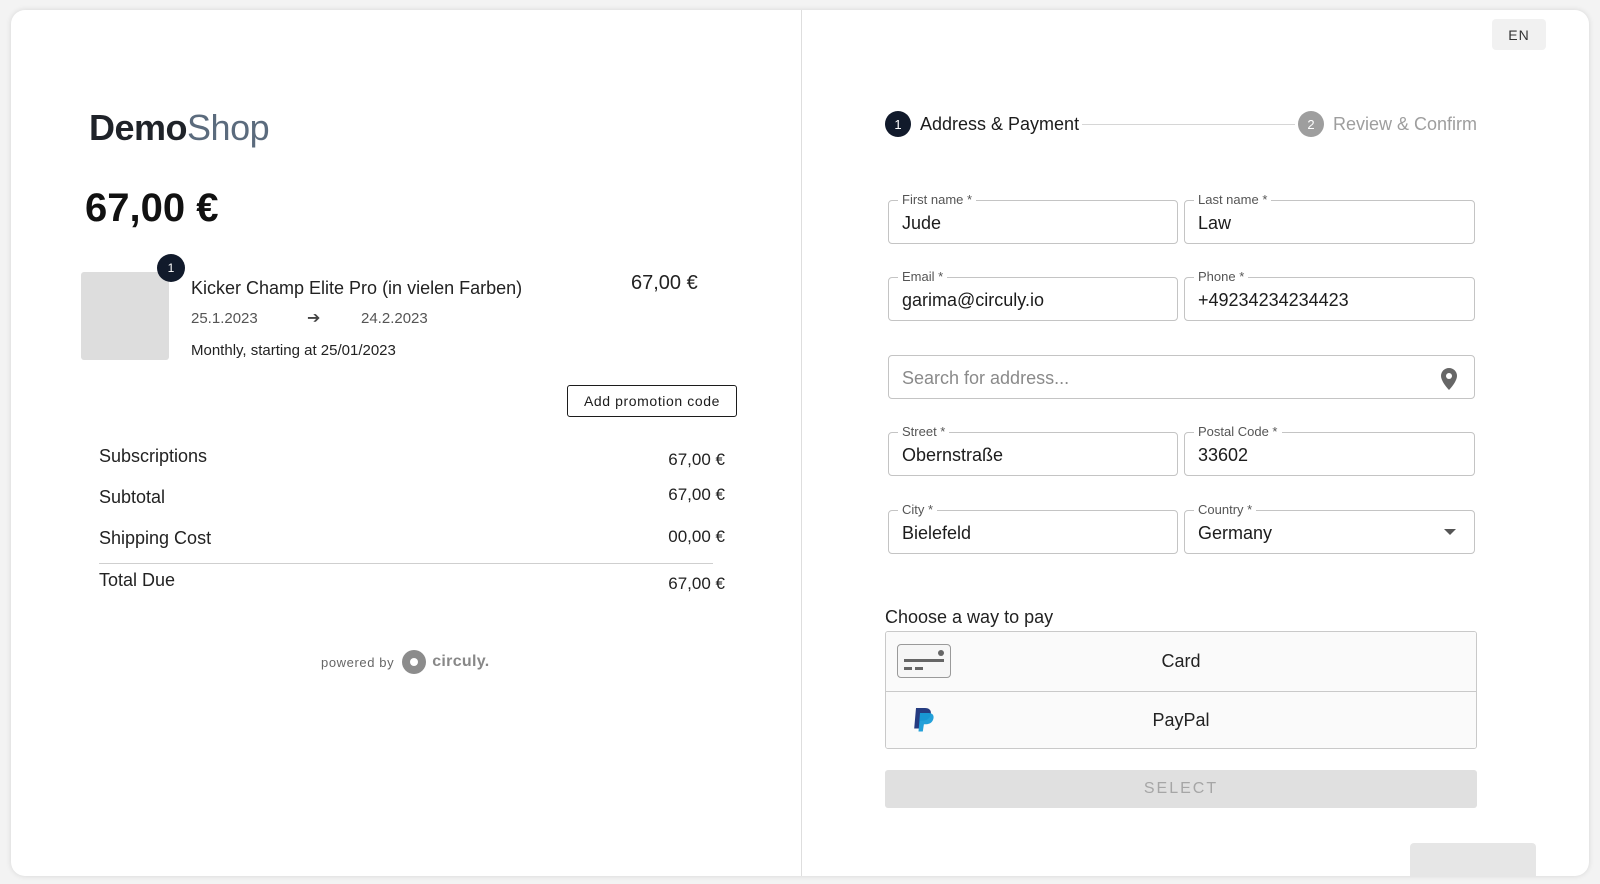  I want to click on step-address-payment: 1 Address & Payment, so click(982, 124).